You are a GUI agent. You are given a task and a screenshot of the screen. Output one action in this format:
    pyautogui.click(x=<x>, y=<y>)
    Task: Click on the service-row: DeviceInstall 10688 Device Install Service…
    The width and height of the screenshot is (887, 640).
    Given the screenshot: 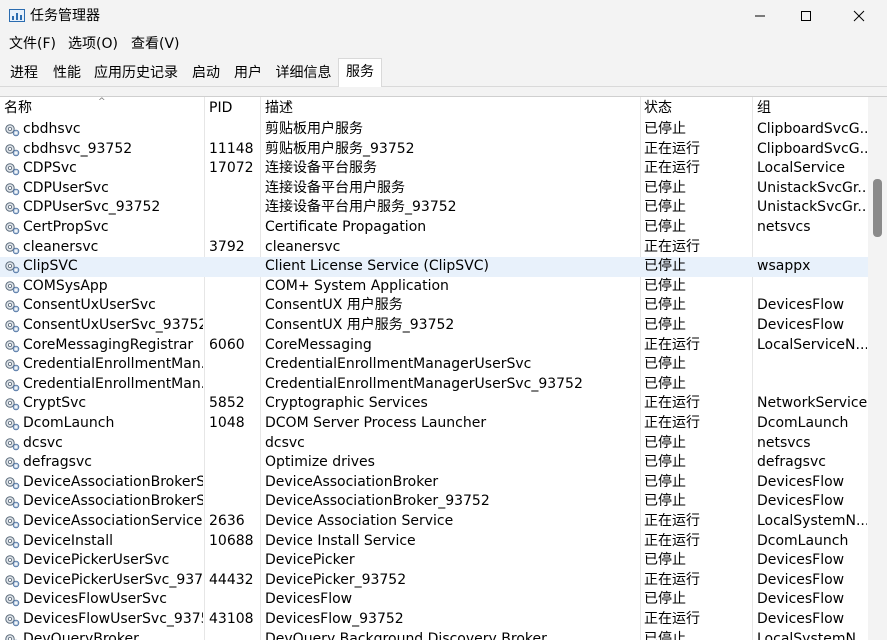 What is the action you would take?
    pyautogui.click(x=434, y=542)
    